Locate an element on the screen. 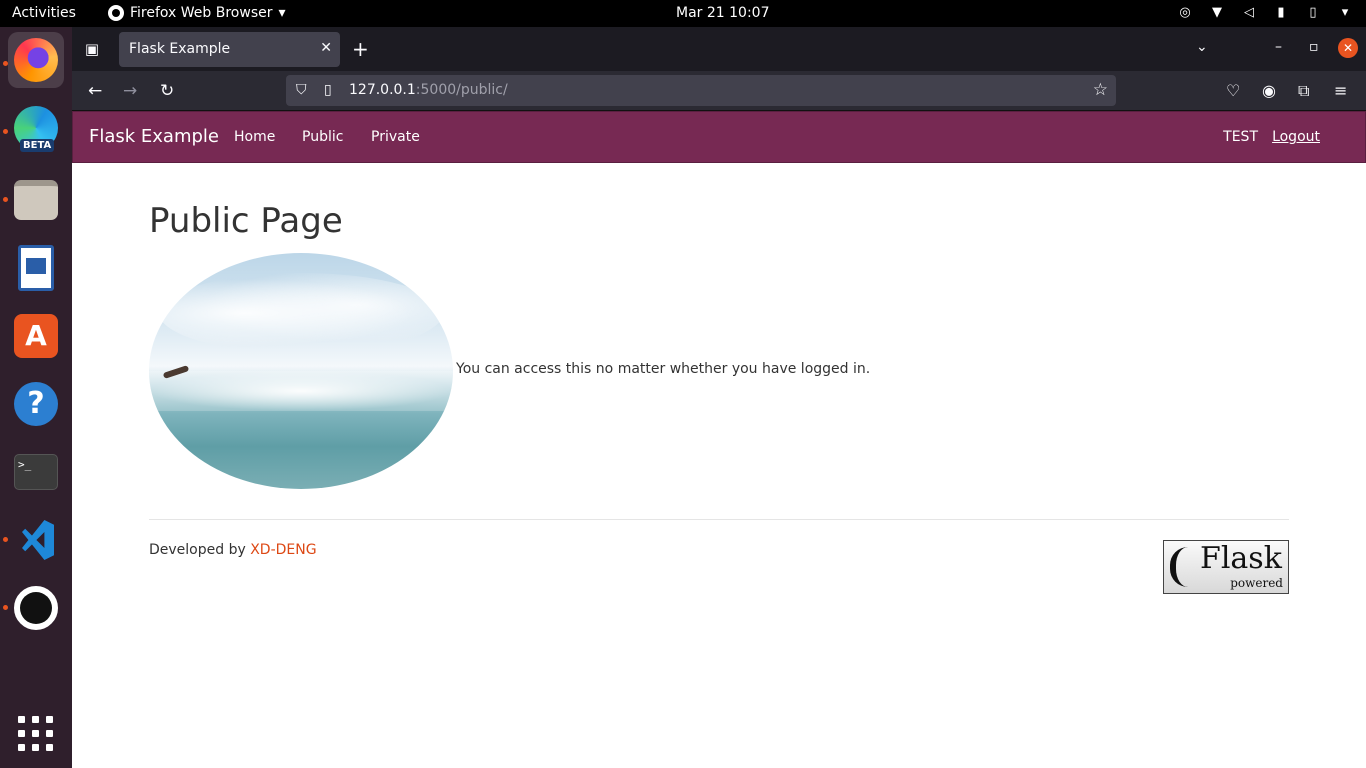 The width and height of the screenshot is (1366, 768). writer-icon is located at coordinates (36, 268).